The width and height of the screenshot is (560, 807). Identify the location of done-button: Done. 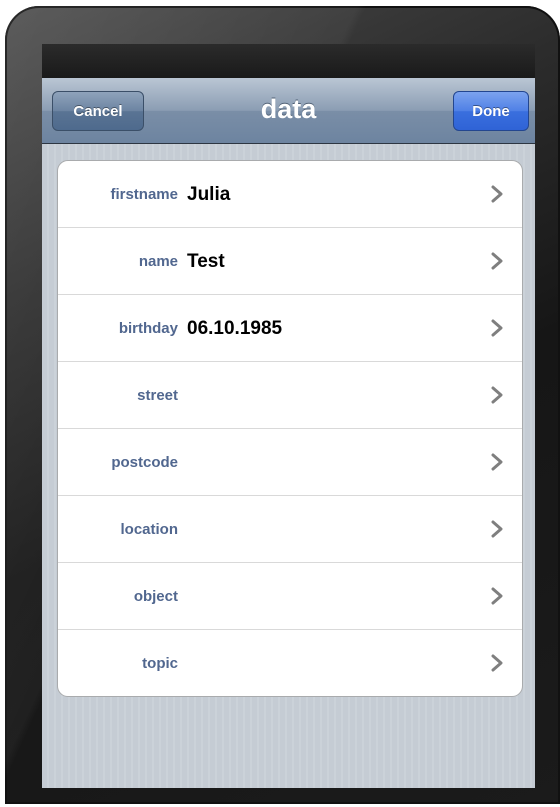
(491, 111).